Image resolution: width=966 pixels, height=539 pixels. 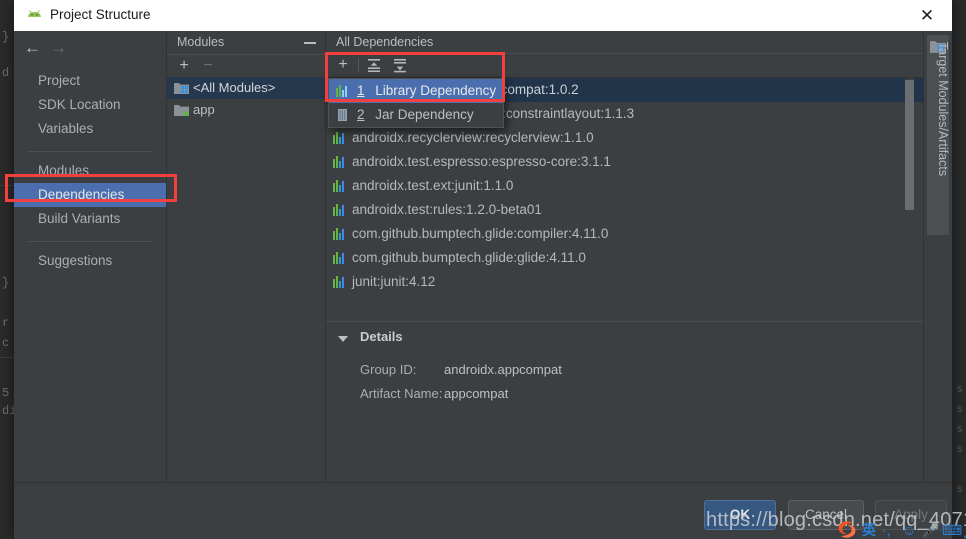 I want to click on sidebar-item-project: Project, so click(x=90, y=81).